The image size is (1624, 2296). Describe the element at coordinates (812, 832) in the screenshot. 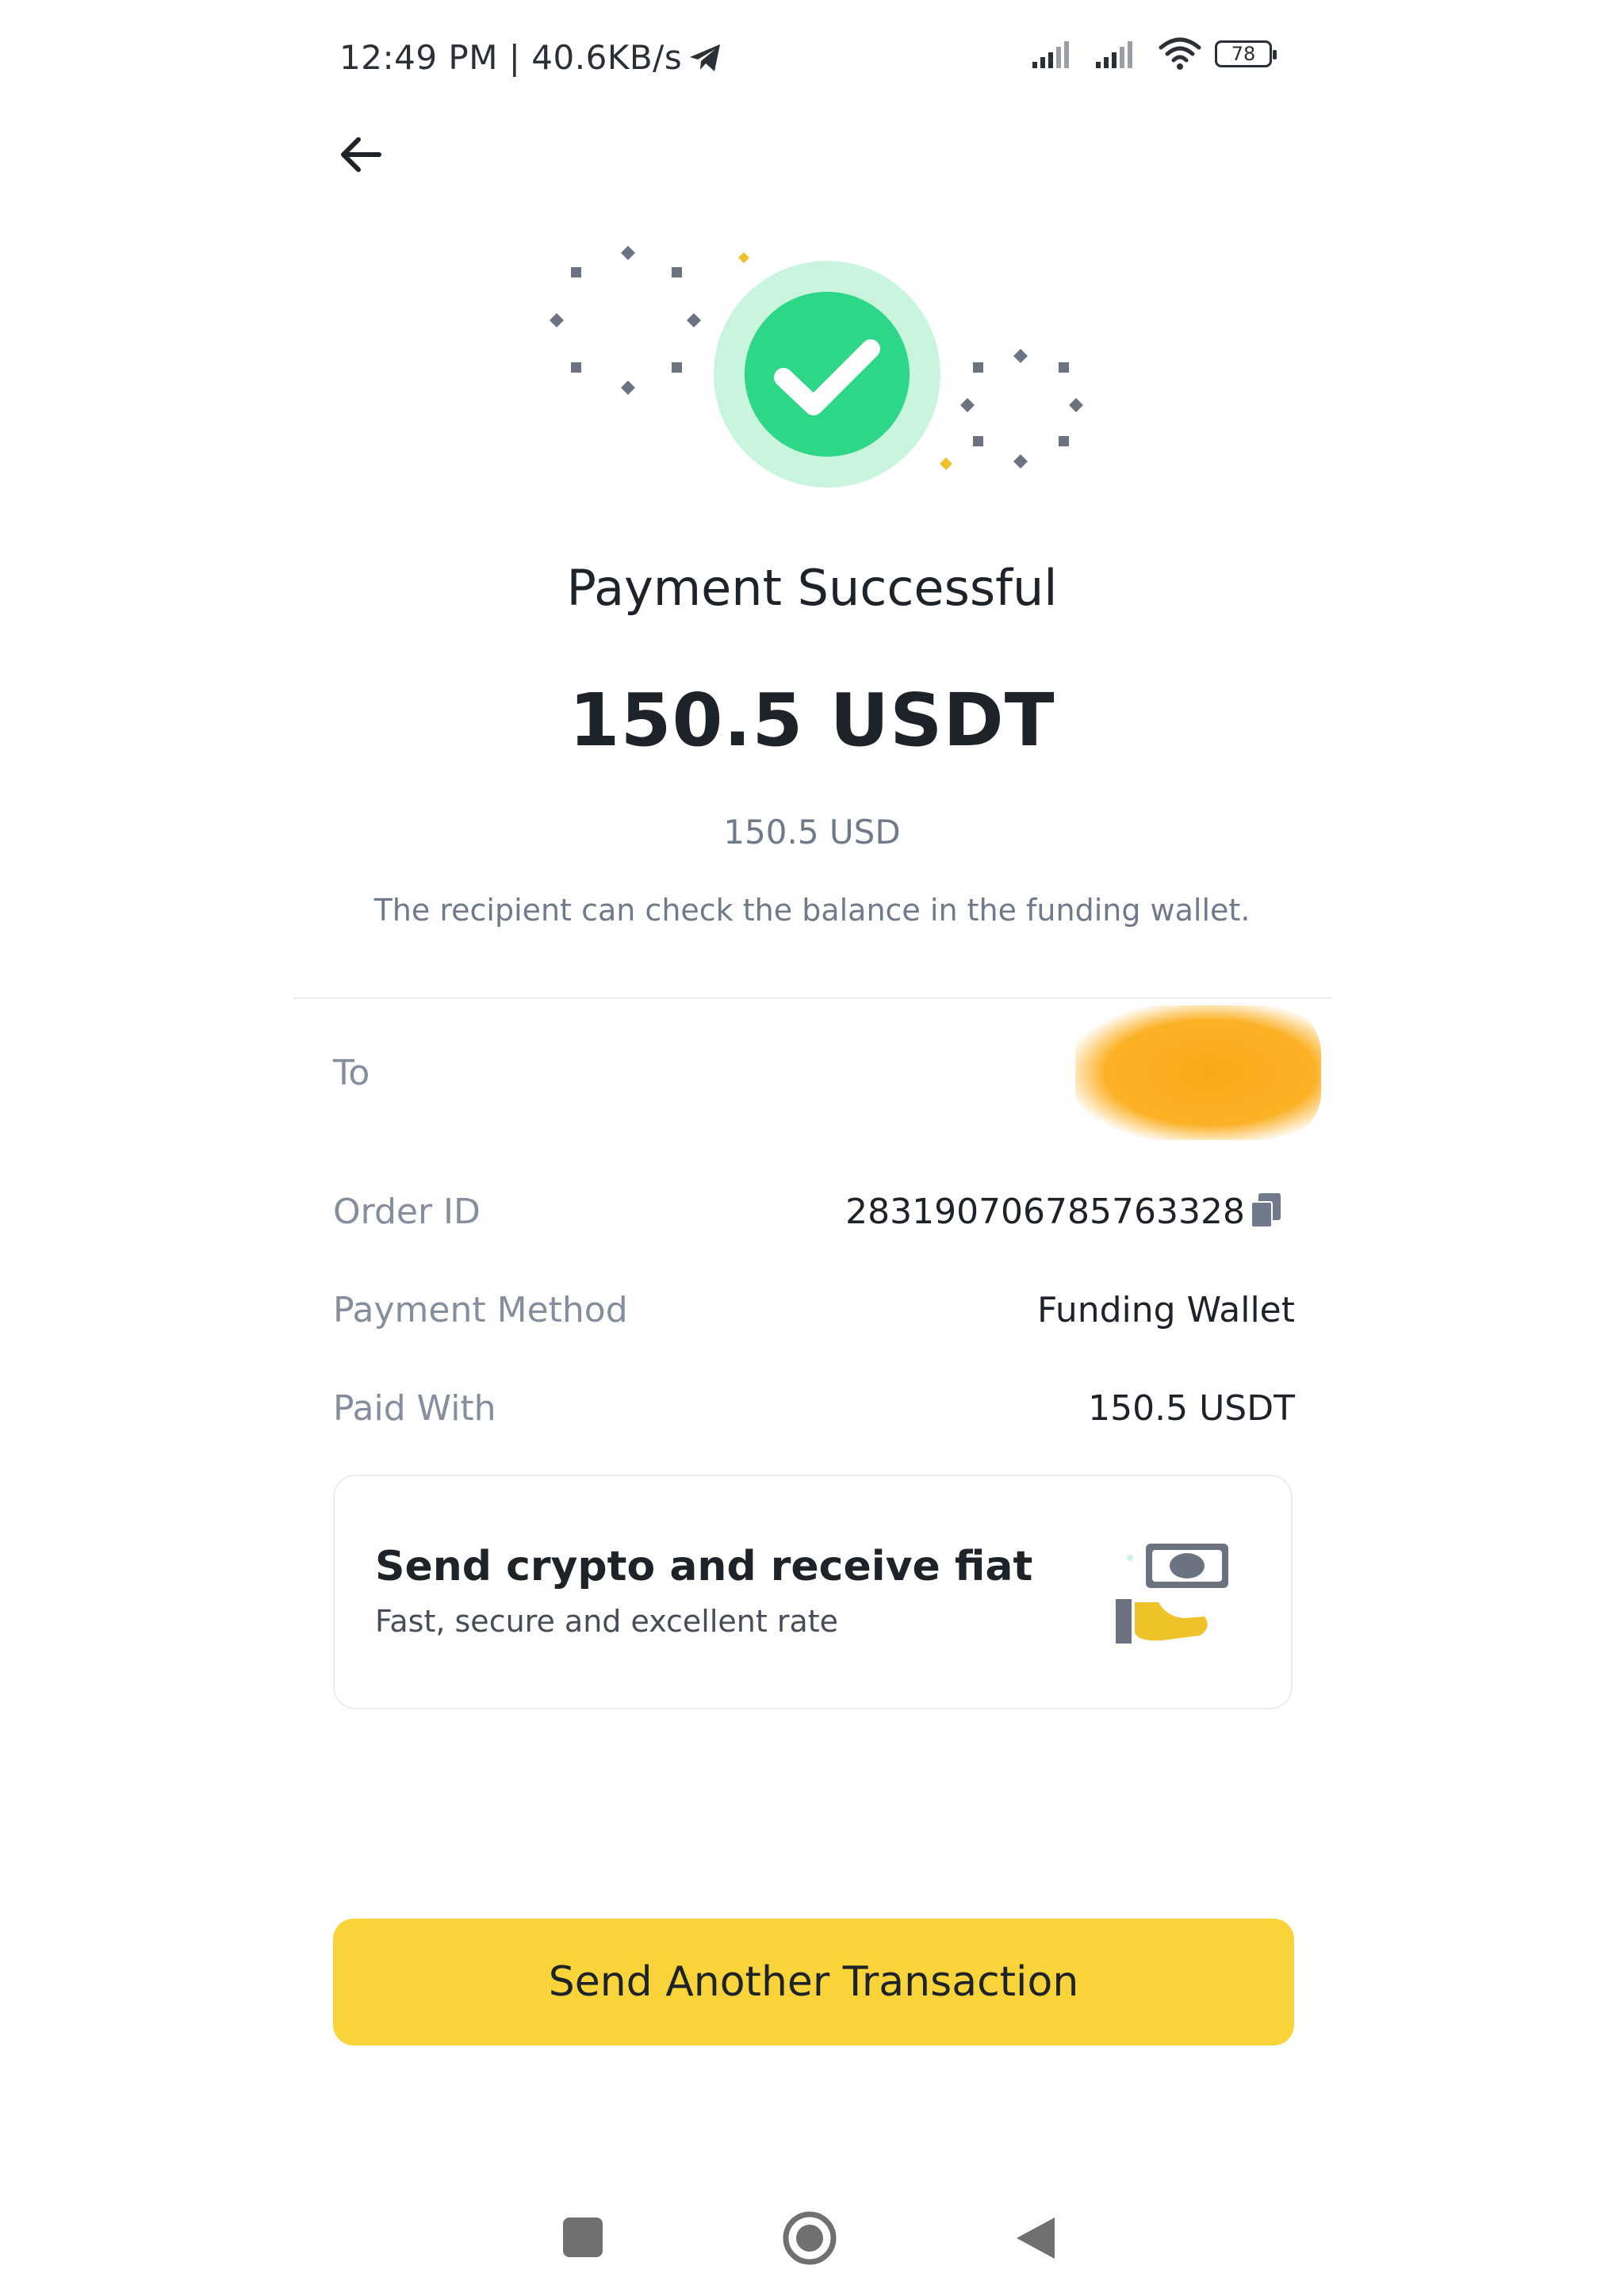

I see `fiat-amount: 150.5 USD` at that location.